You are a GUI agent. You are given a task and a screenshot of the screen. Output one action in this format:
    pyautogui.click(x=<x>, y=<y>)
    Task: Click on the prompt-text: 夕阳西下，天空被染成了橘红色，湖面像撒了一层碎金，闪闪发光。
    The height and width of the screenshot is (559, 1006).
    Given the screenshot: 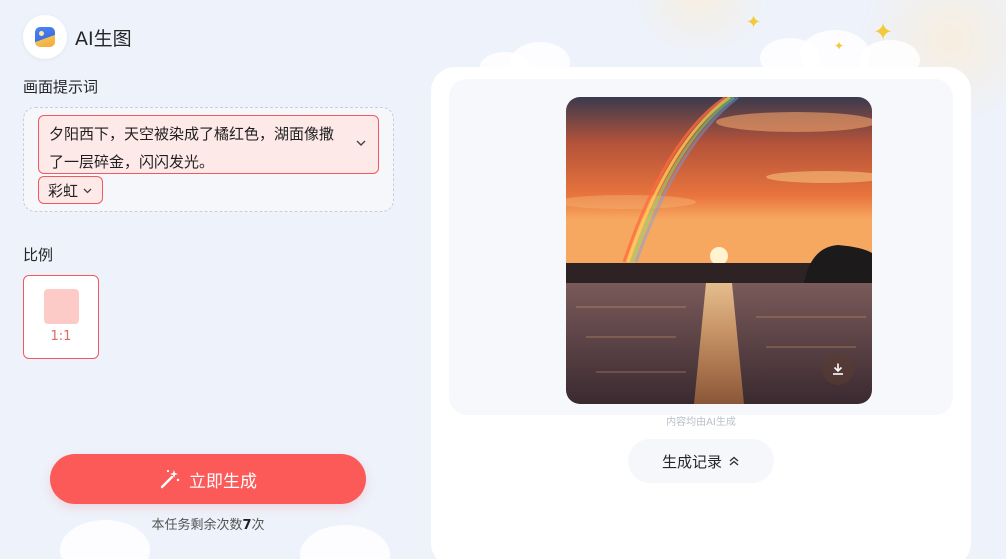 What is the action you would take?
    pyautogui.click(x=192, y=148)
    